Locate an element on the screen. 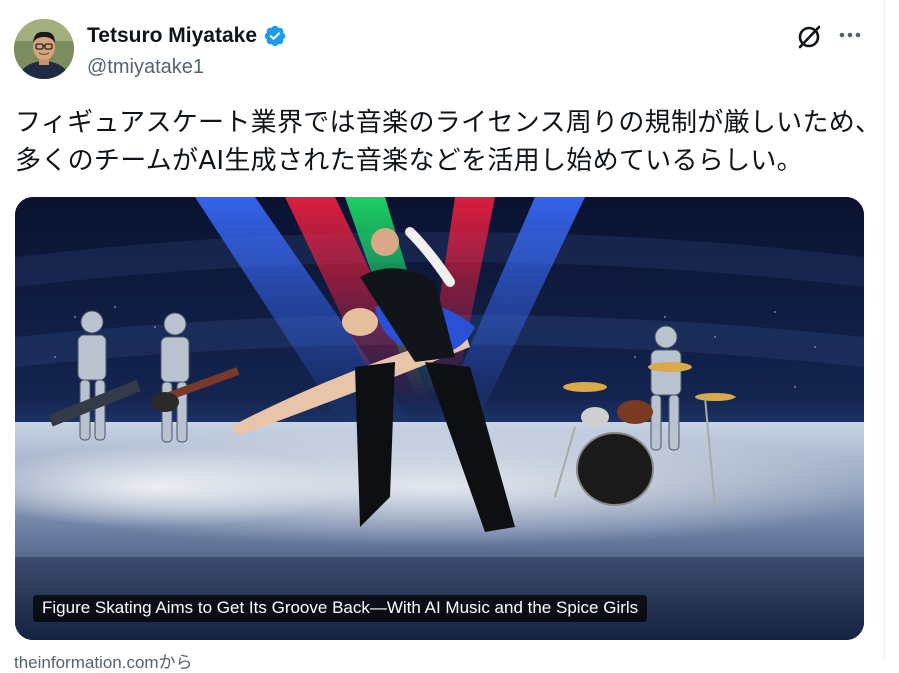 The width and height of the screenshot is (899, 673). author-handle: @tmiyatake1 is located at coordinates (145, 67).